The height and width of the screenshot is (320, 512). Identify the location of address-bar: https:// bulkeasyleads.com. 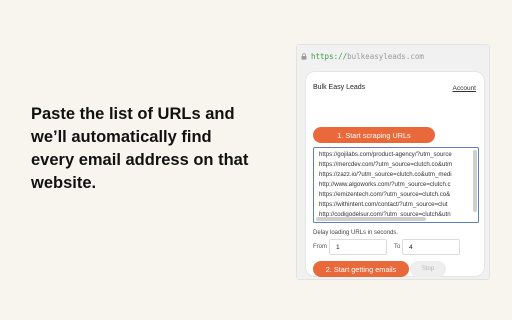
(393, 56).